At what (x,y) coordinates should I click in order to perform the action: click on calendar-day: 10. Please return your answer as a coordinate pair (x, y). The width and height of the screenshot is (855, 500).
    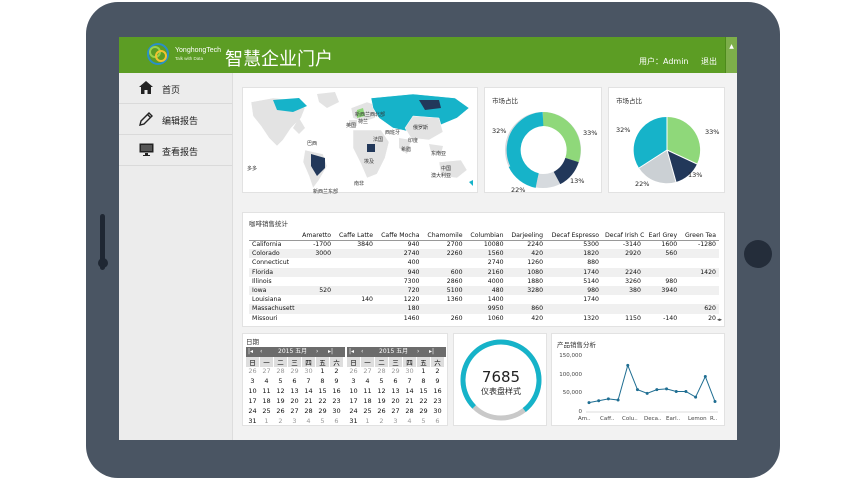
    Looking at the image, I should click on (353, 391).